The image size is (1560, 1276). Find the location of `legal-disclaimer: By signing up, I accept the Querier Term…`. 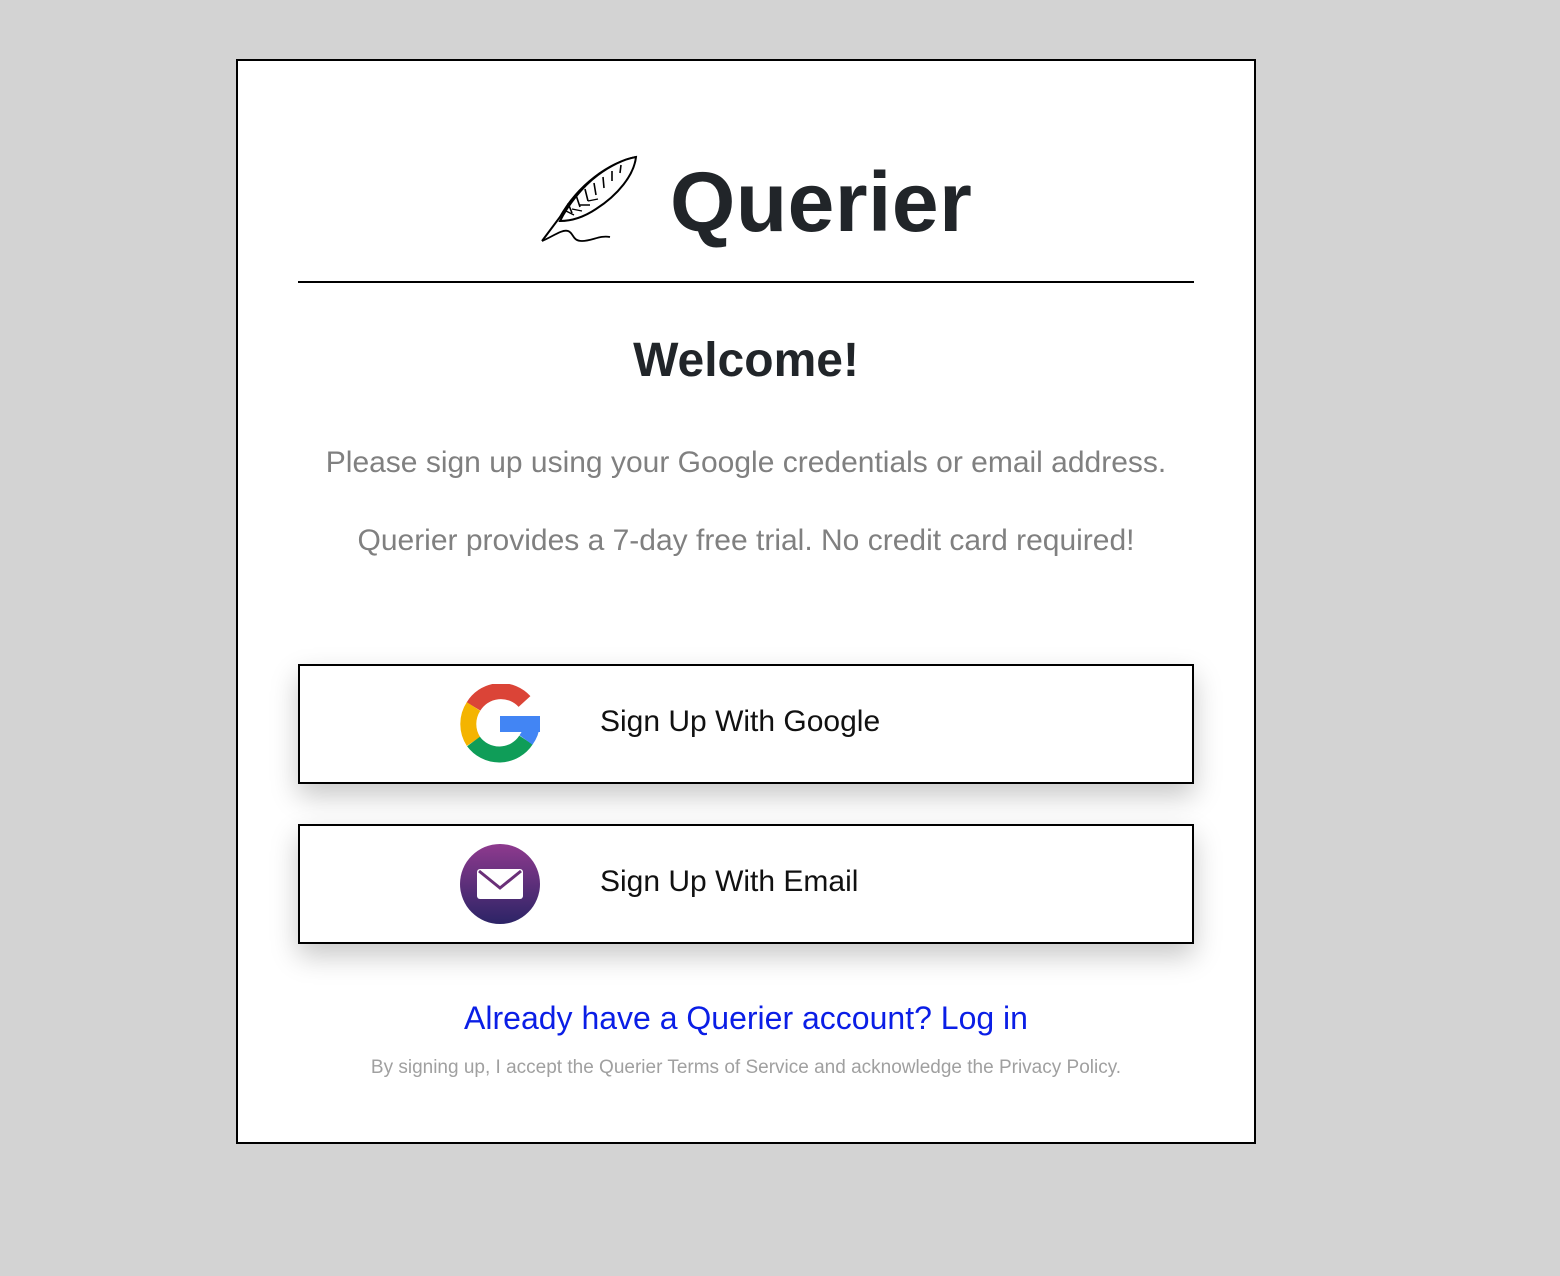

legal-disclaimer: By signing up, I accept the Querier Term… is located at coordinates (746, 1067).